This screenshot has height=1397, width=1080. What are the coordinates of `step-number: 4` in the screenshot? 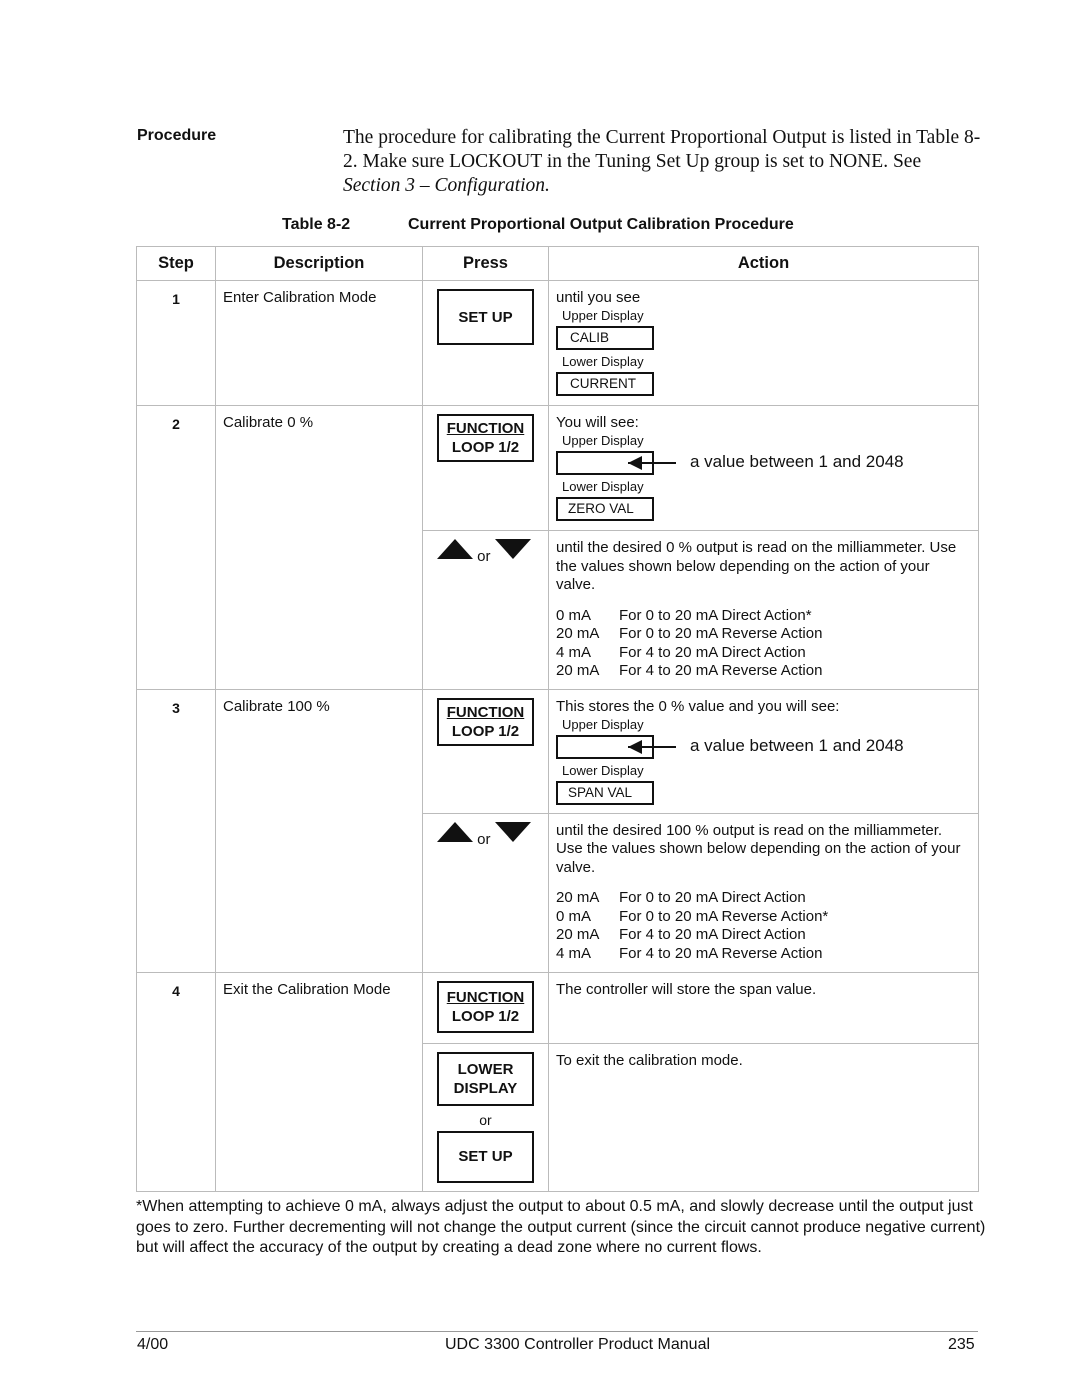 It's located at (176, 1081).